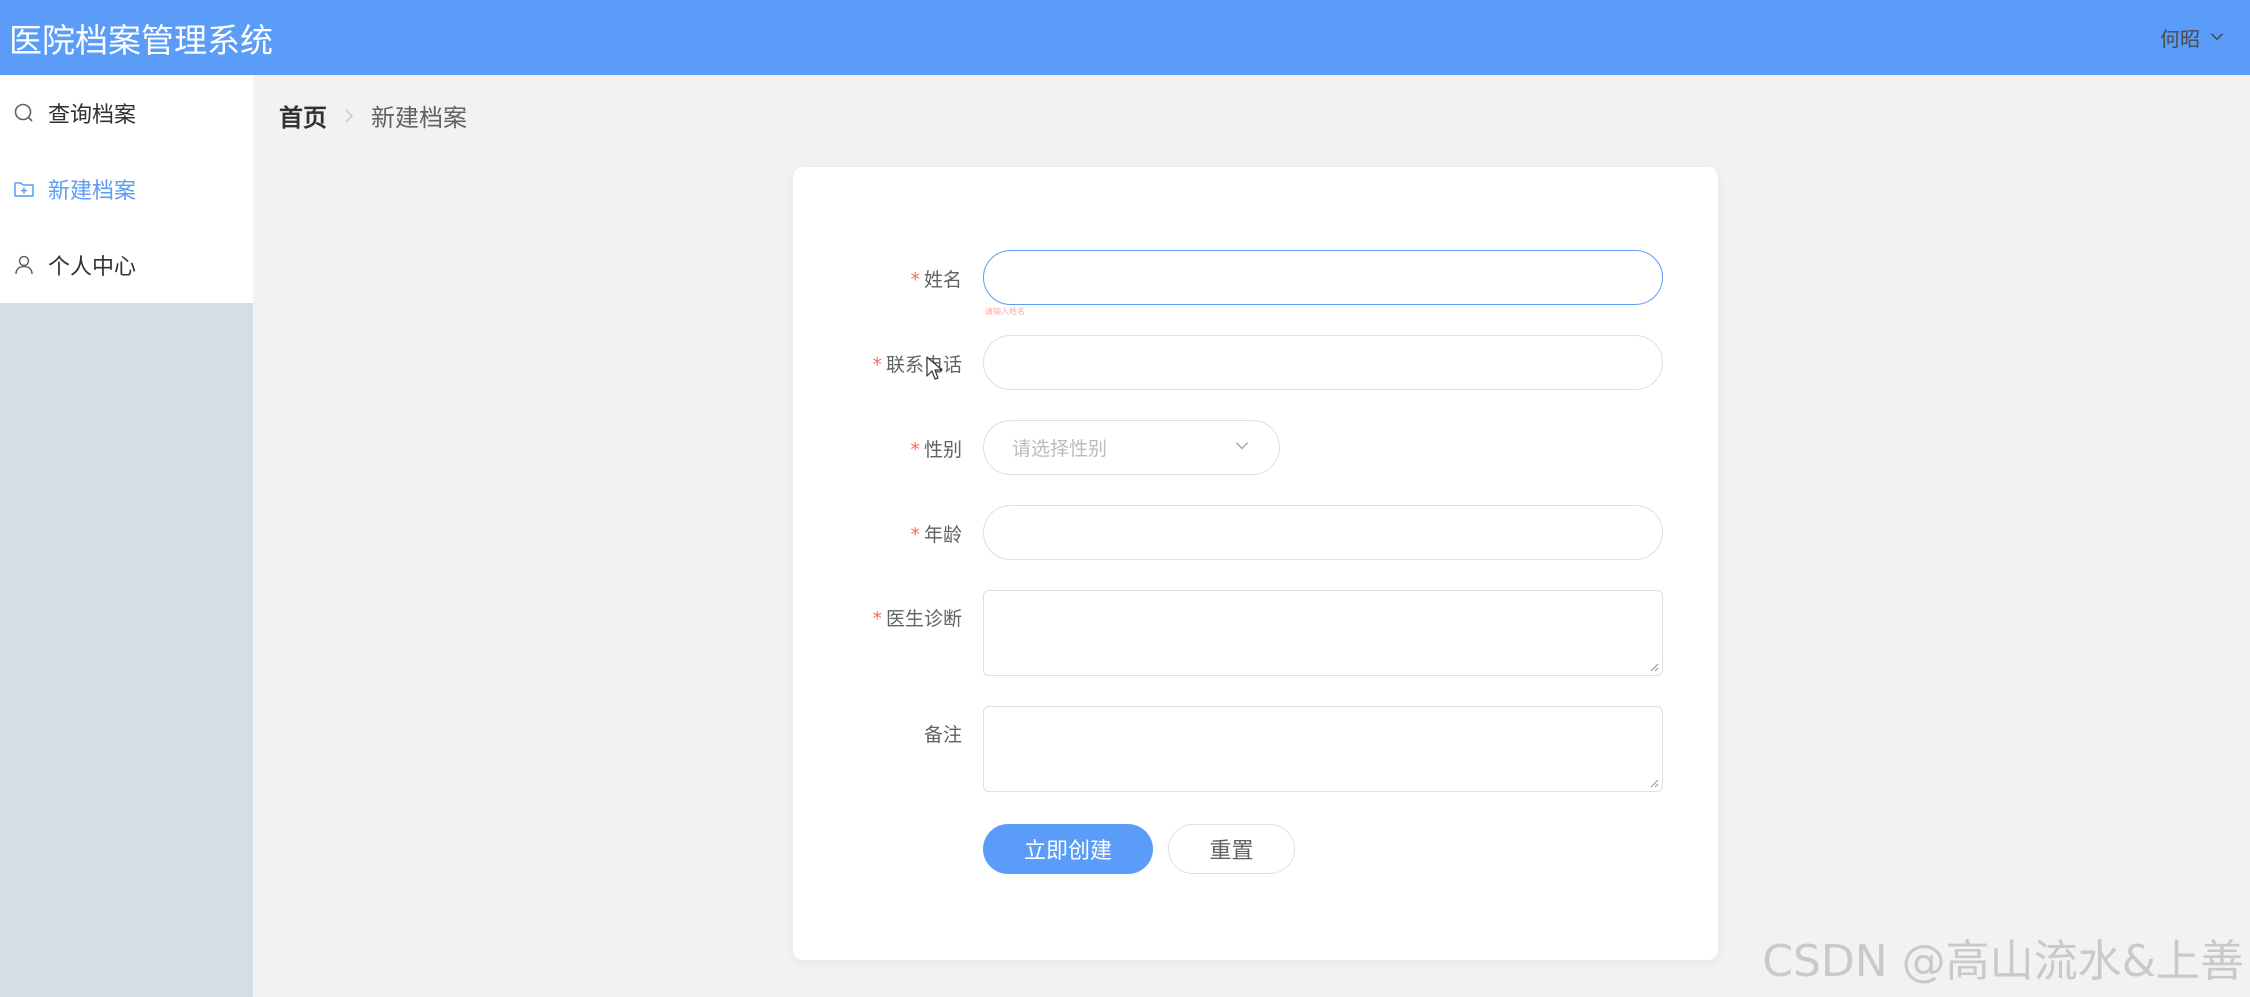 The height and width of the screenshot is (997, 2250). I want to click on breadcrumb-current: 新建档案, so click(419, 118).